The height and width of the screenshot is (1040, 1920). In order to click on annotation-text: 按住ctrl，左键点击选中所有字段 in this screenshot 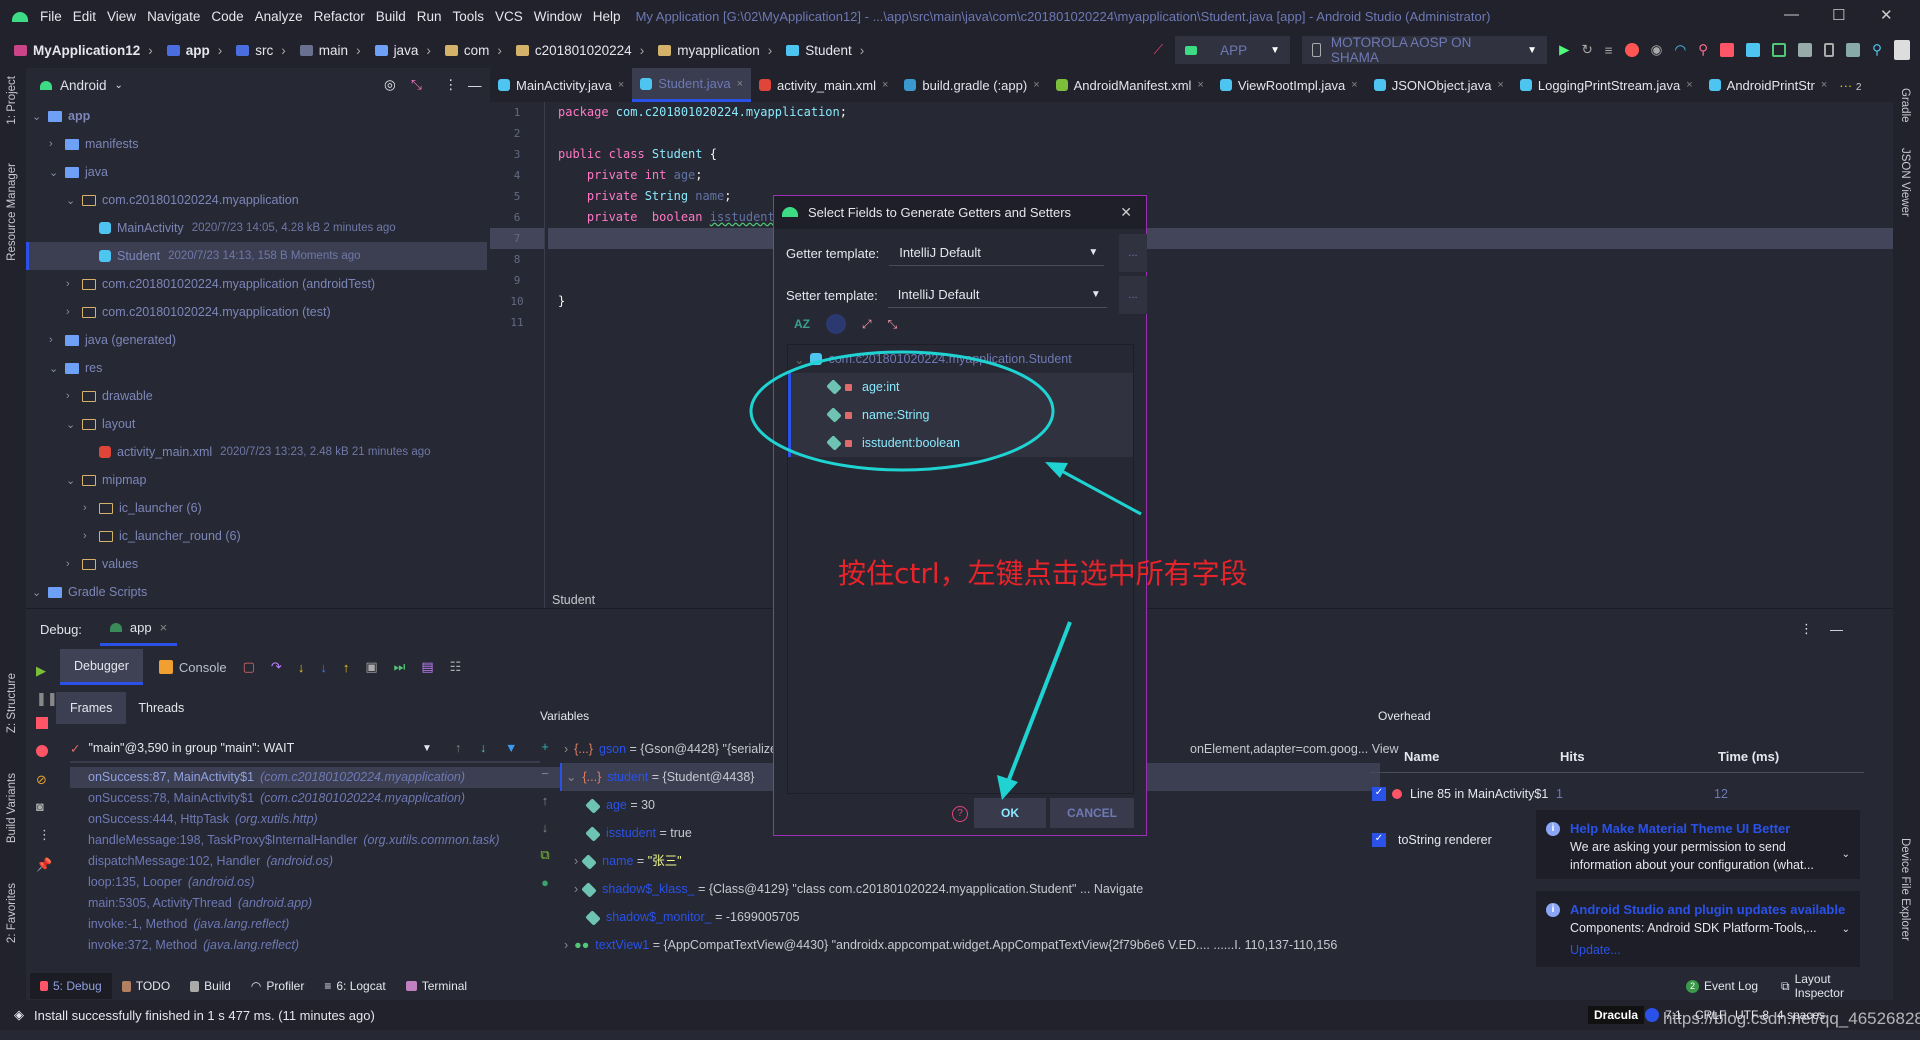, I will do `click(1043, 573)`.